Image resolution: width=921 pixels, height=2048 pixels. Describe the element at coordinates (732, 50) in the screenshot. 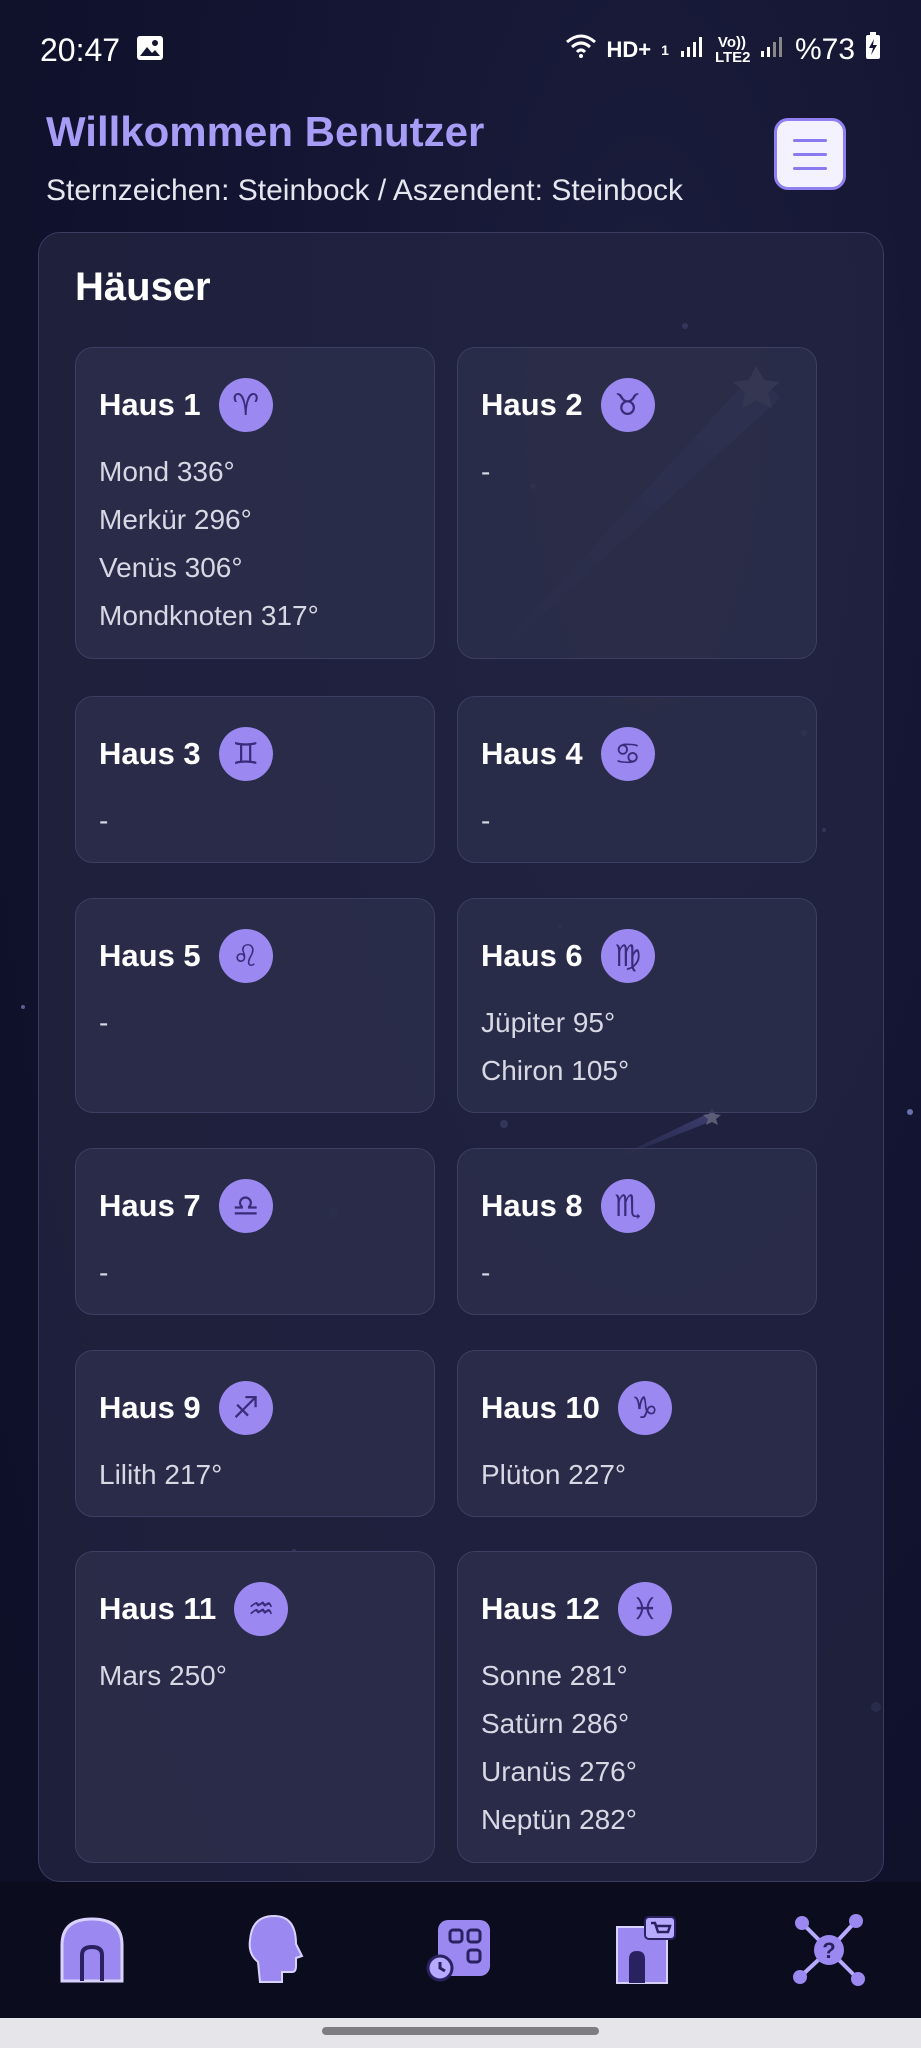

I see `volte-indicator: Vo)) LTE2` at that location.